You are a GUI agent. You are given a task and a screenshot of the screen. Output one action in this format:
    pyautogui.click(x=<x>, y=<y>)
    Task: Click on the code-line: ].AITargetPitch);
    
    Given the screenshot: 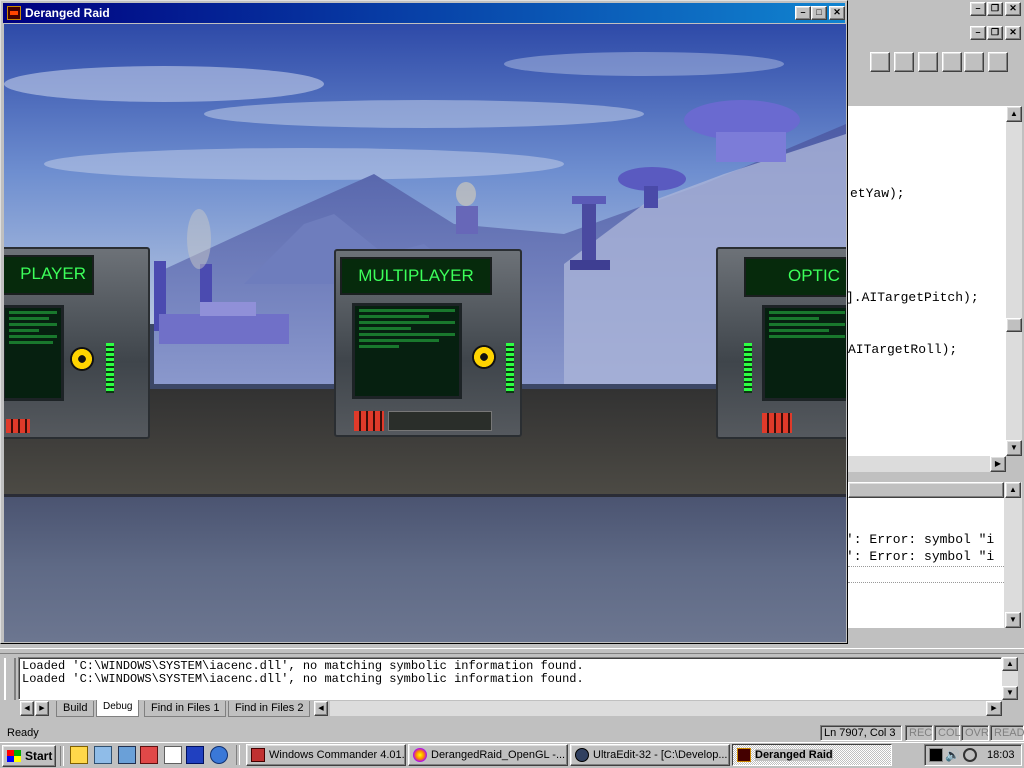 What is the action you would take?
    pyautogui.click(x=913, y=297)
    